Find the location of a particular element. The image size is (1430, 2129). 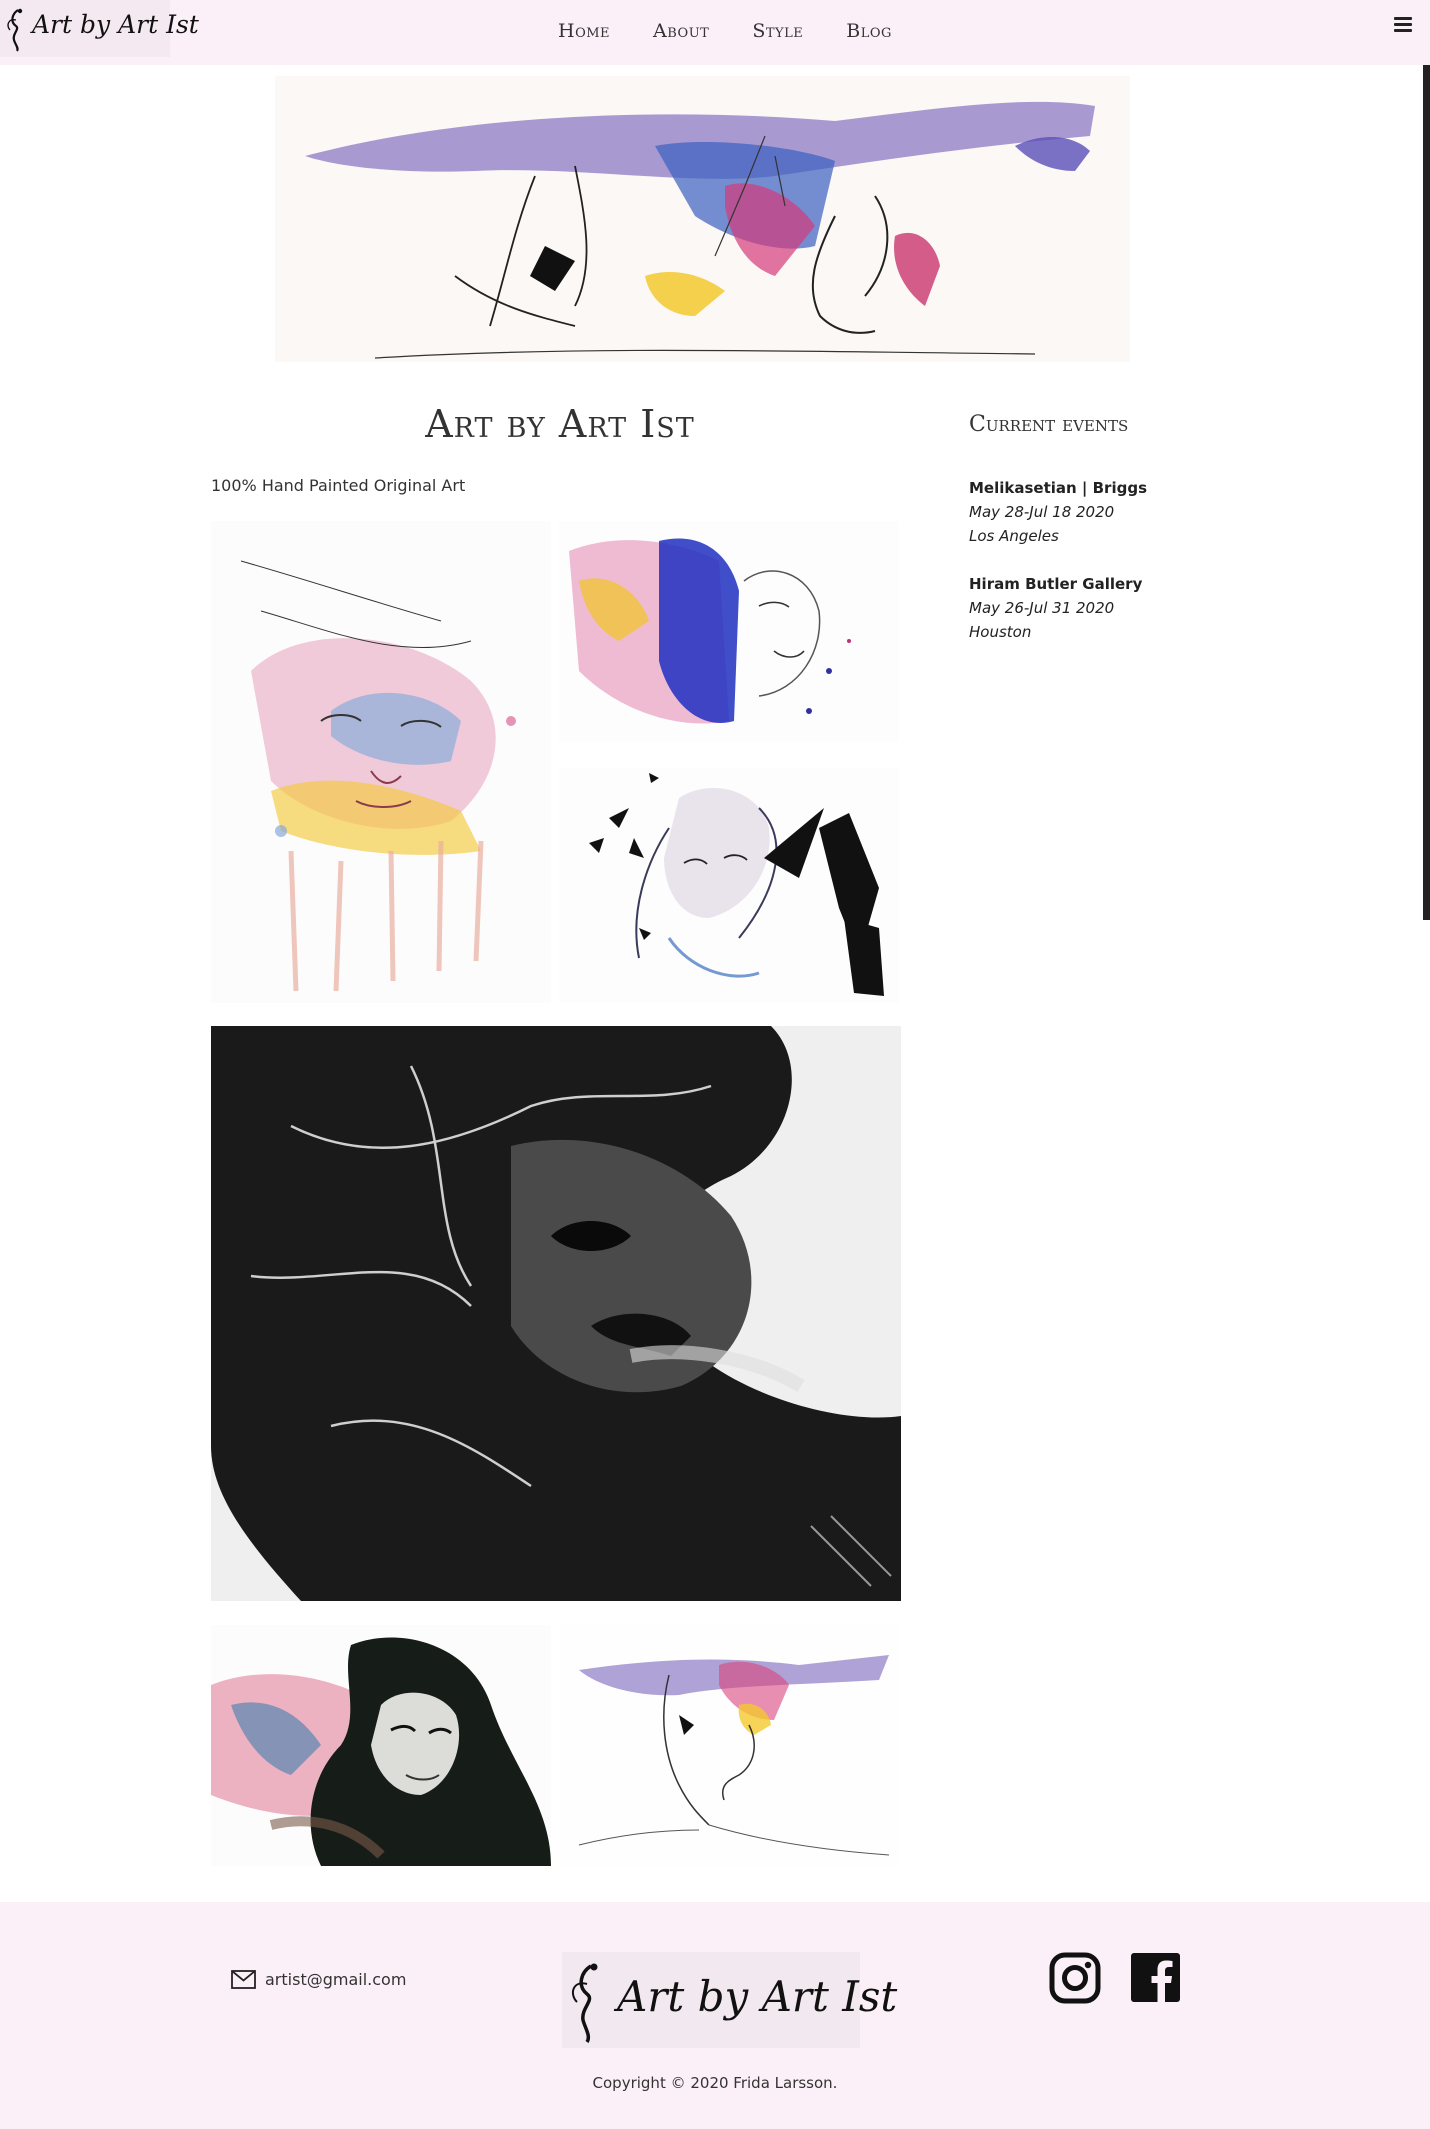

artwork-shards-portrait is located at coordinates (729, 885).